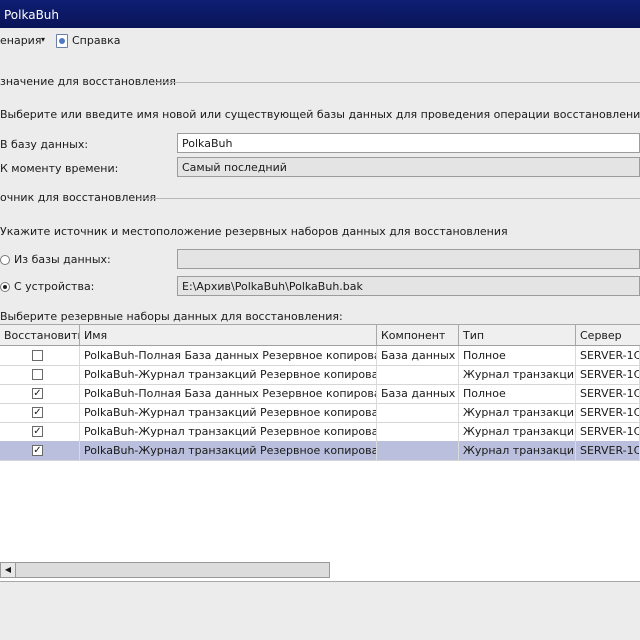 The height and width of the screenshot is (640, 640). I want to click on database-input: PolkaBuh, so click(408, 143).